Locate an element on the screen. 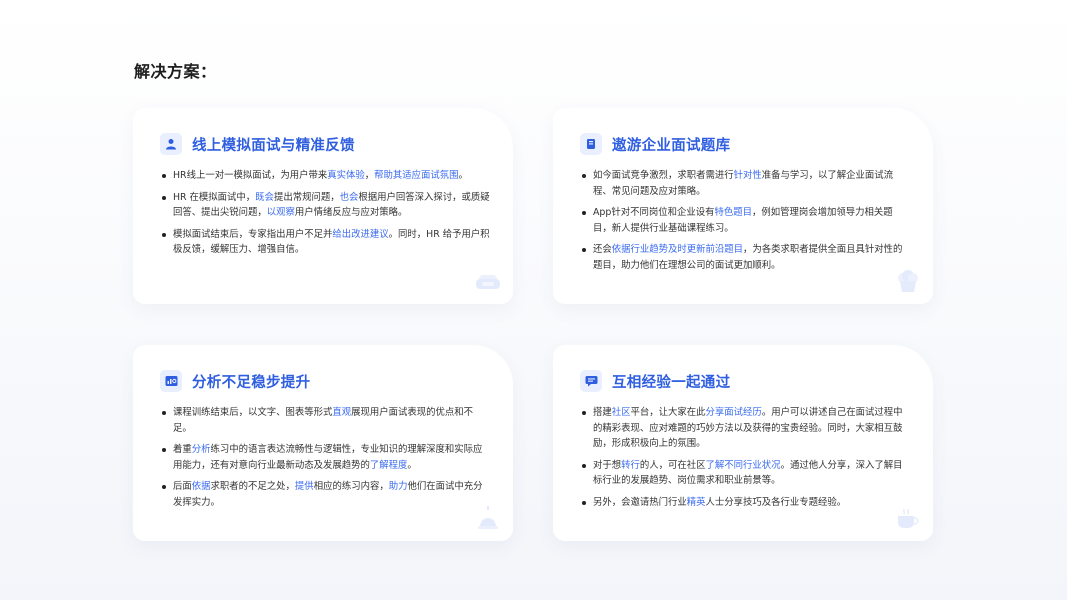 This screenshot has height=600, width=1067. highlight-text: 社区 is located at coordinates (621, 412).